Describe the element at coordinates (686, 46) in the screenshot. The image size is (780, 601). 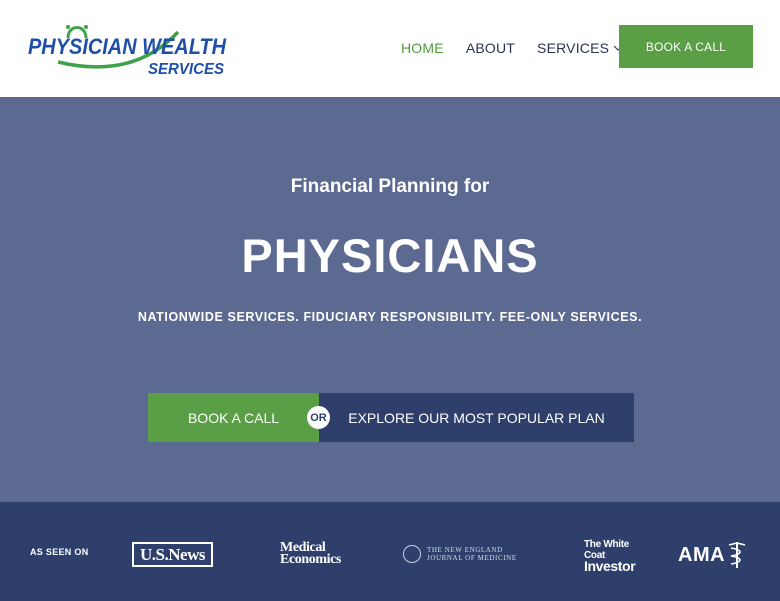
I see `header-book-call-button: BOOK A CALL` at that location.